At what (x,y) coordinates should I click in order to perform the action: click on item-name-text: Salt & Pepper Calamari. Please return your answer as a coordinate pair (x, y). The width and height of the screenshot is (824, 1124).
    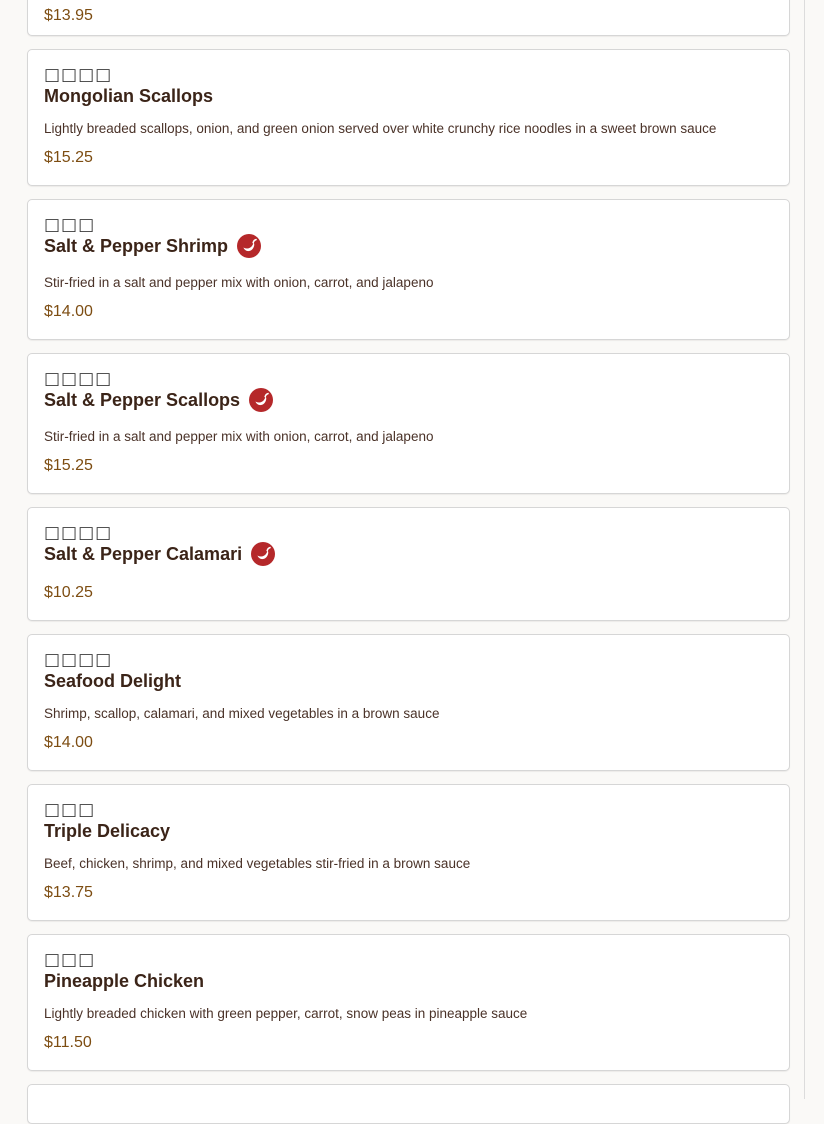
    Looking at the image, I should click on (143, 553).